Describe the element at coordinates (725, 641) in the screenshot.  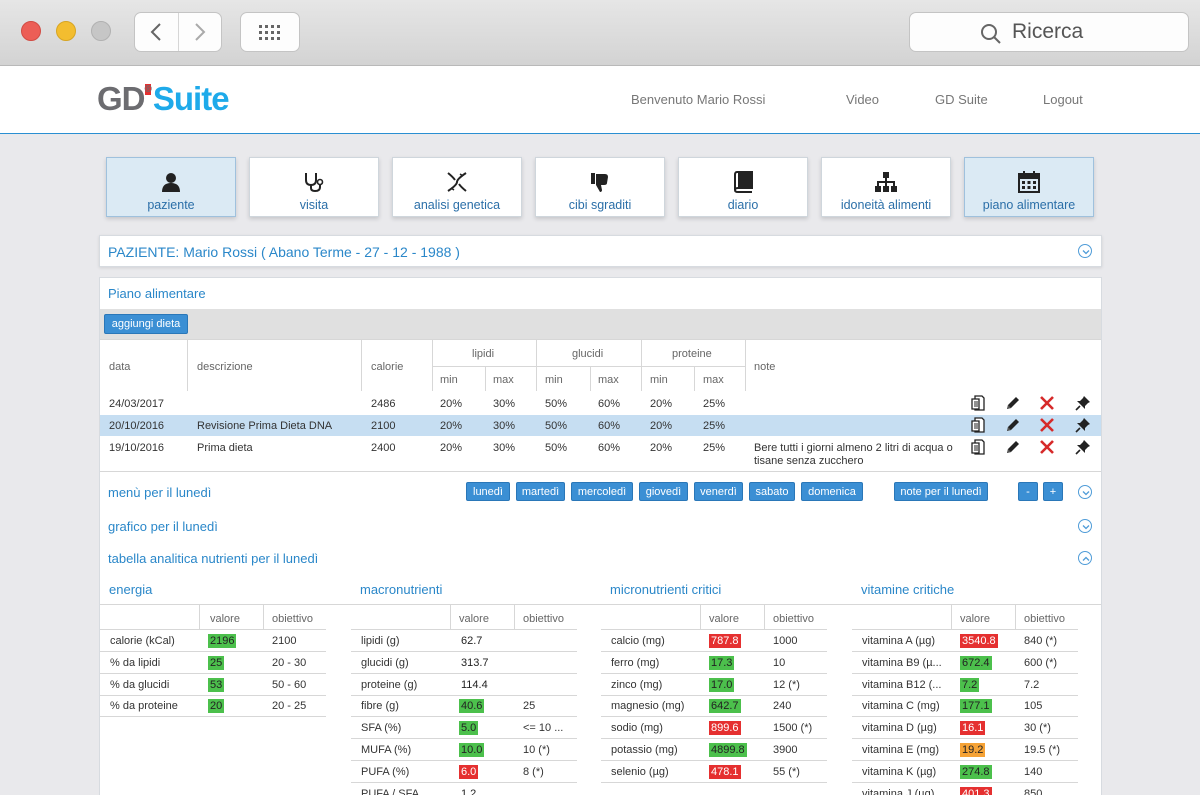
I see `nutrient-value: 787.8` at that location.